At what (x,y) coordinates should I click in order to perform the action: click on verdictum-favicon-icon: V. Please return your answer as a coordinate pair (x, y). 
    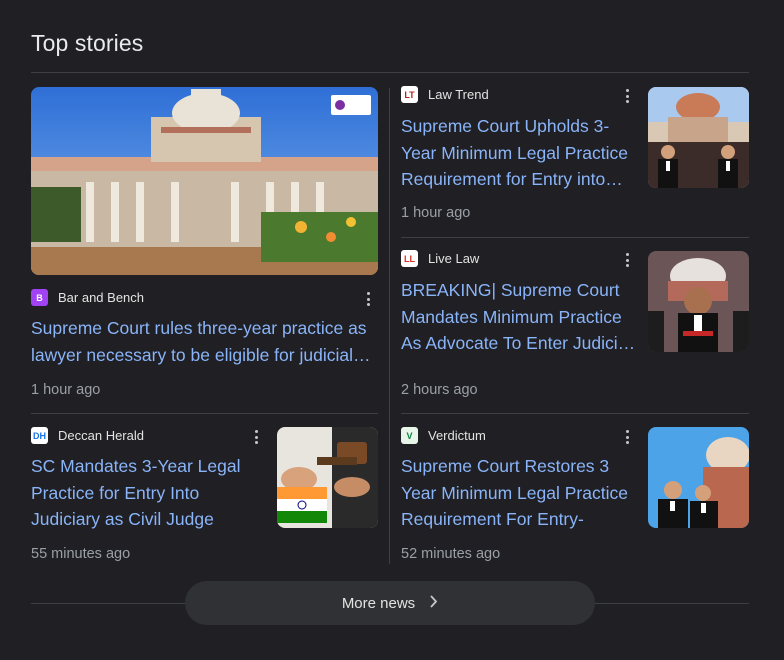
    Looking at the image, I should click on (409, 435).